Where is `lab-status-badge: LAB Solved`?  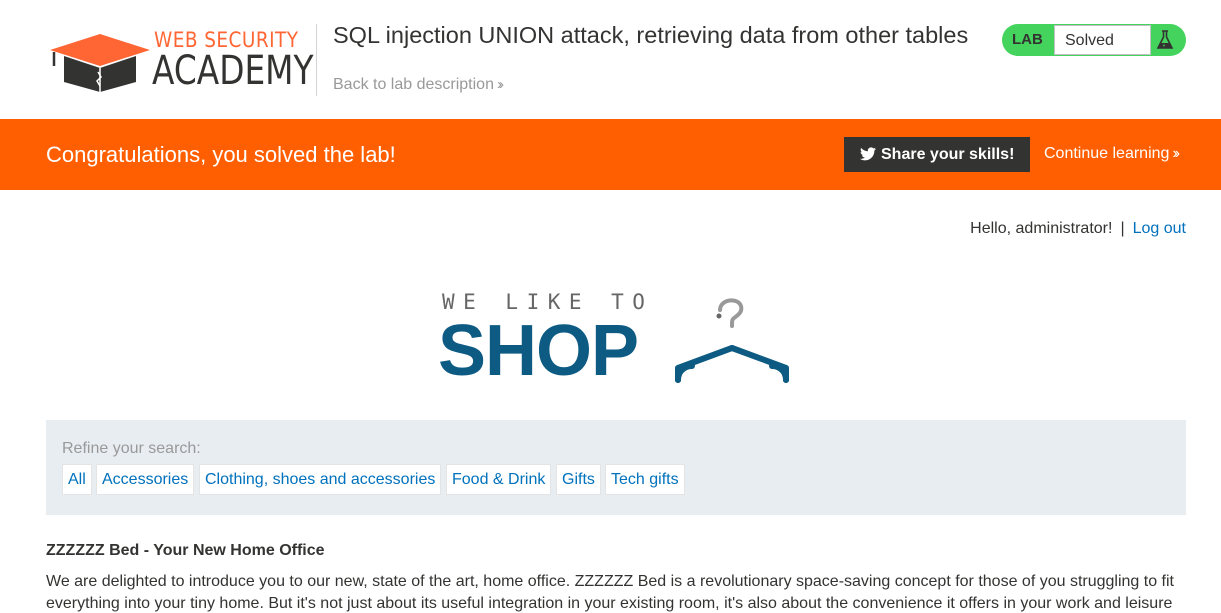
lab-status-badge: LAB Solved is located at coordinates (1094, 40).